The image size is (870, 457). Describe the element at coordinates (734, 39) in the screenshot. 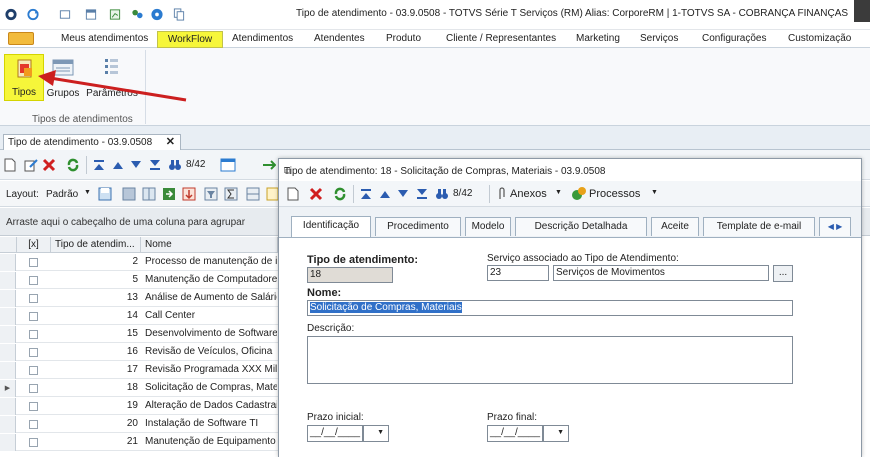

I see `tab-configuracoes: Configurações` at that location.